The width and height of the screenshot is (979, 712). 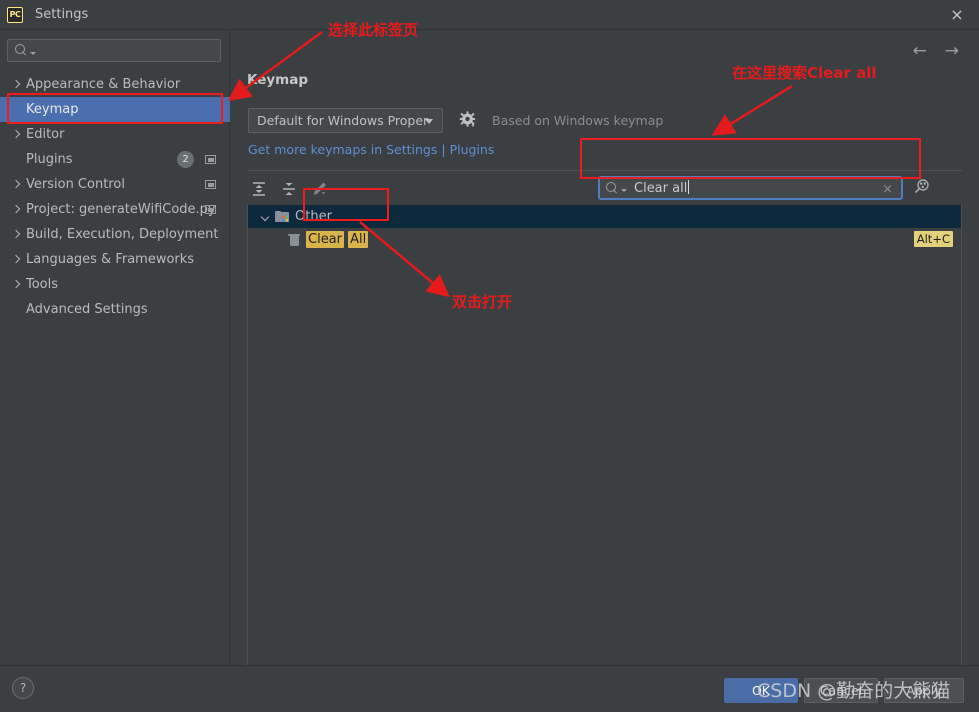 What do you see at coordinates (103, 84) in the screenshot?
I see `sidebar-item-label: Appearance & Behavior` at bounding box center [103, 84].